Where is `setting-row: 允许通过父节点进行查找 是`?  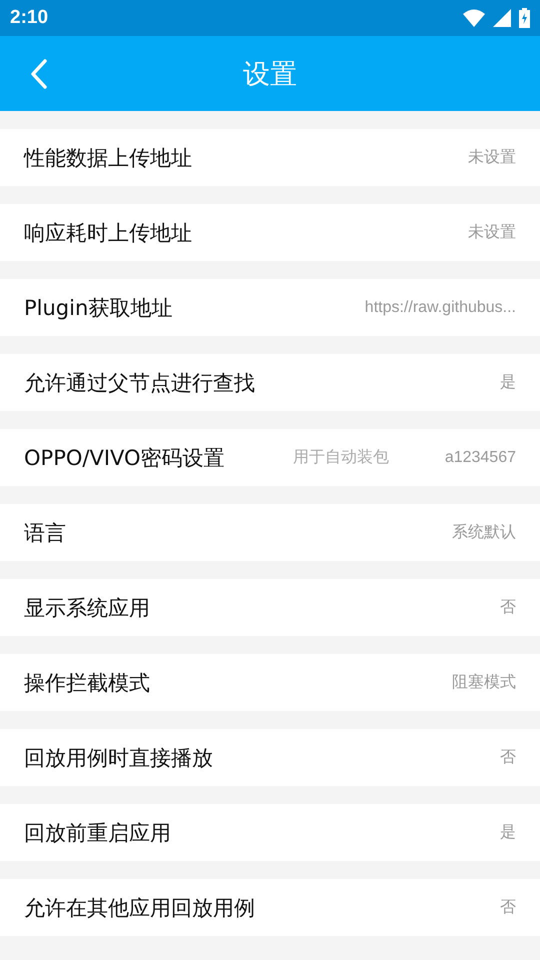 setting-row: 允许通过父节点进行查找 是 is located at coordinates (270, 382).